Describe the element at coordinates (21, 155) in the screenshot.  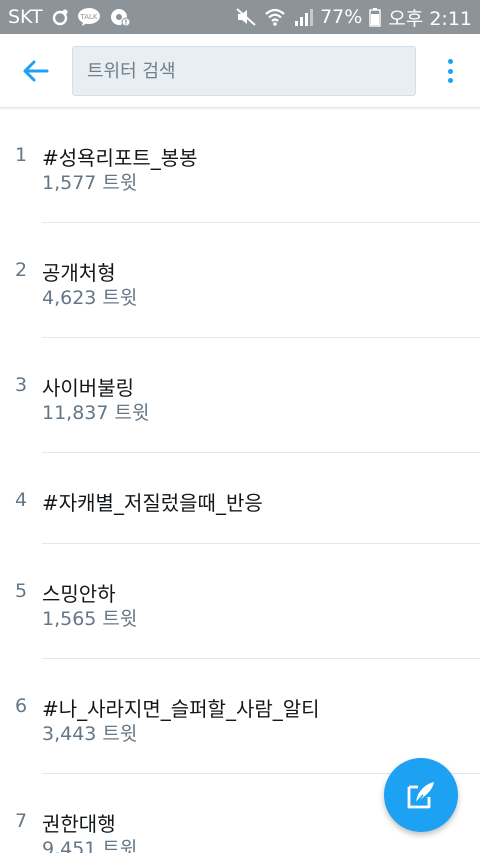
I see `trend-rank: 1` at that location.